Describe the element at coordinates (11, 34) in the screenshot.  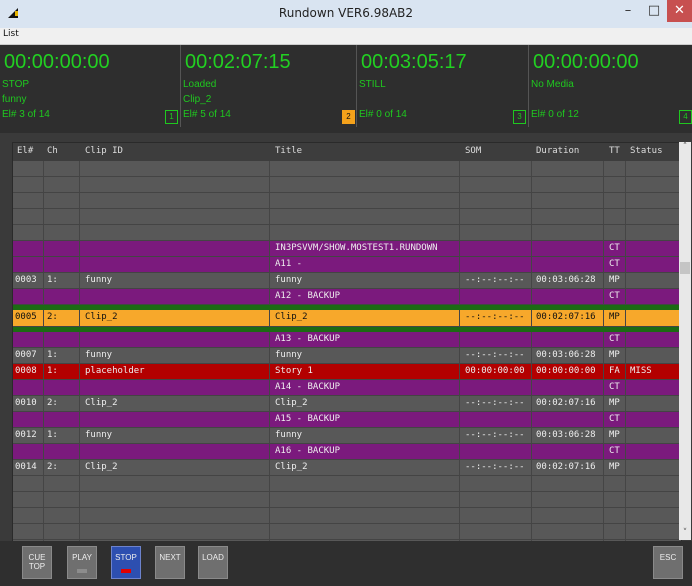
I see `menu-item-list: List` at that location.